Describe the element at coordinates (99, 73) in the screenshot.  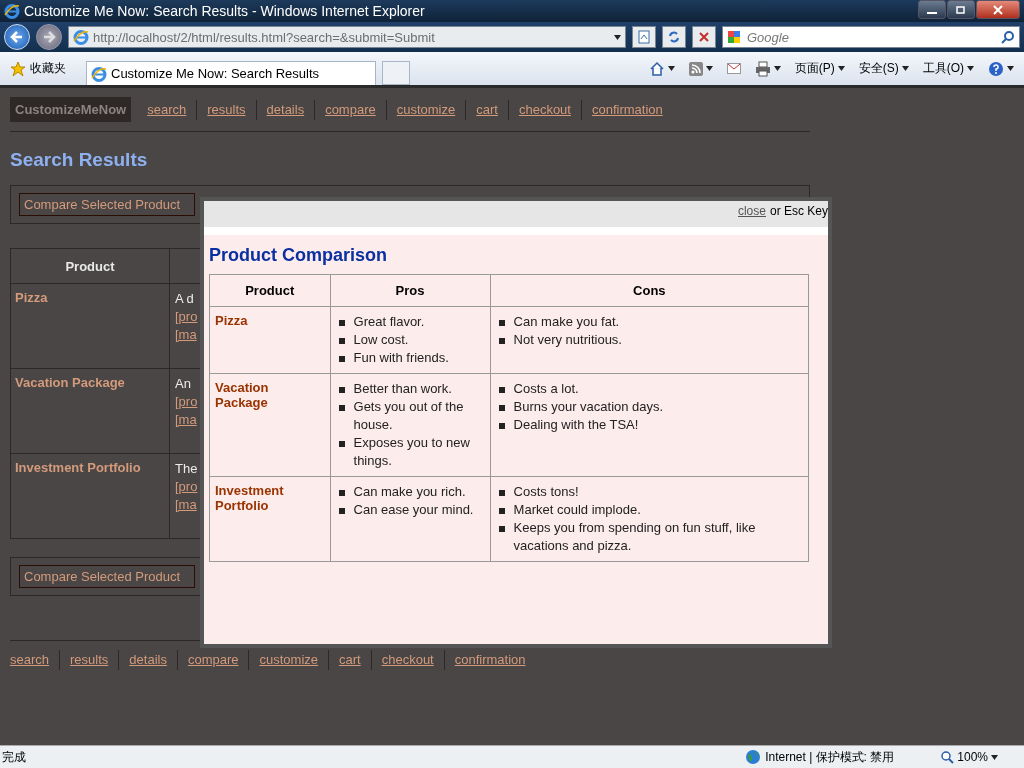
I see `tab-icon` at that location.